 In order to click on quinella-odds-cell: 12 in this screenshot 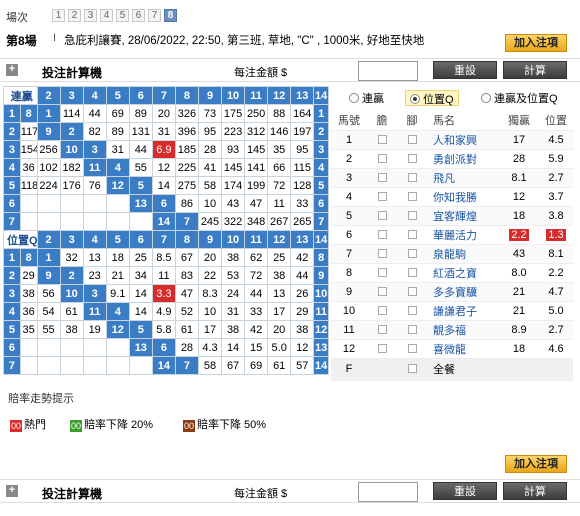, I will do `click(117, 185)`.